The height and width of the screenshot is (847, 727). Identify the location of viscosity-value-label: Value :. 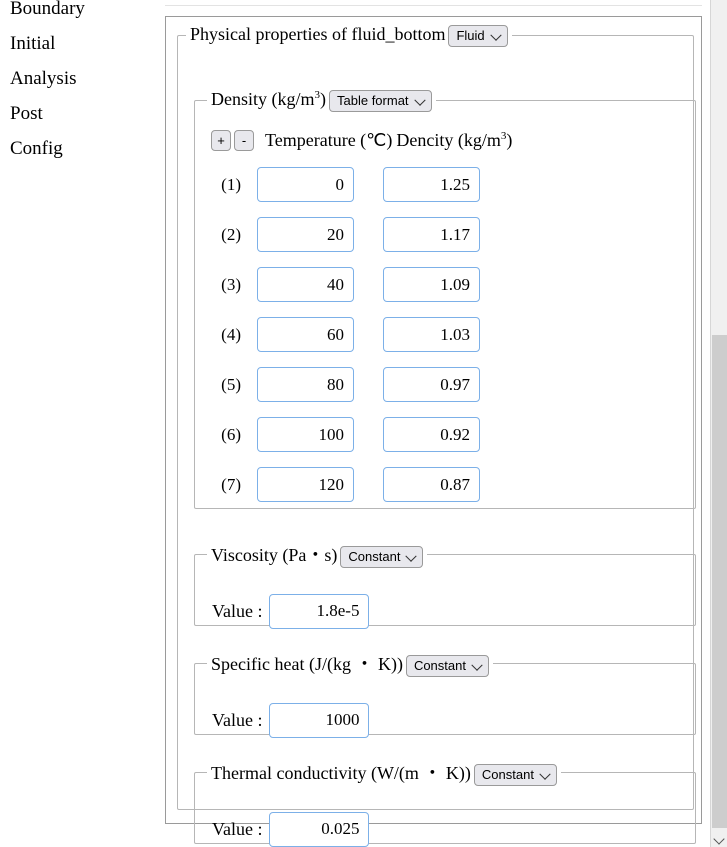
(237, 610).